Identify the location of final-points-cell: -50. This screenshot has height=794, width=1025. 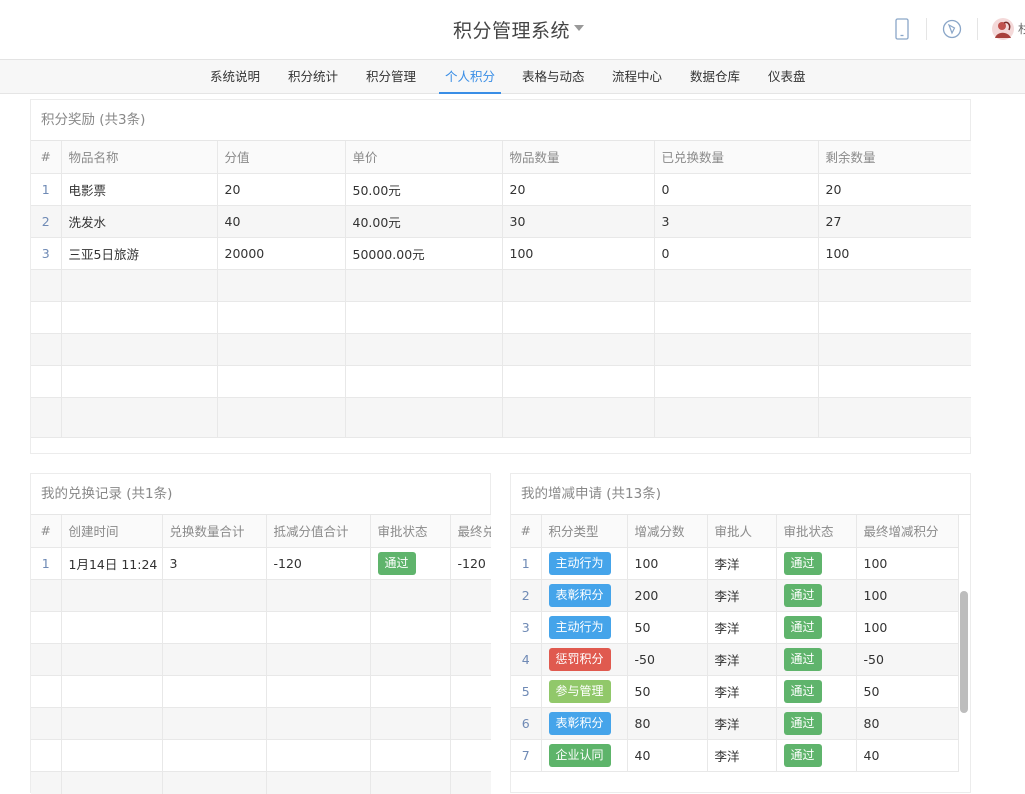
(907, 659).